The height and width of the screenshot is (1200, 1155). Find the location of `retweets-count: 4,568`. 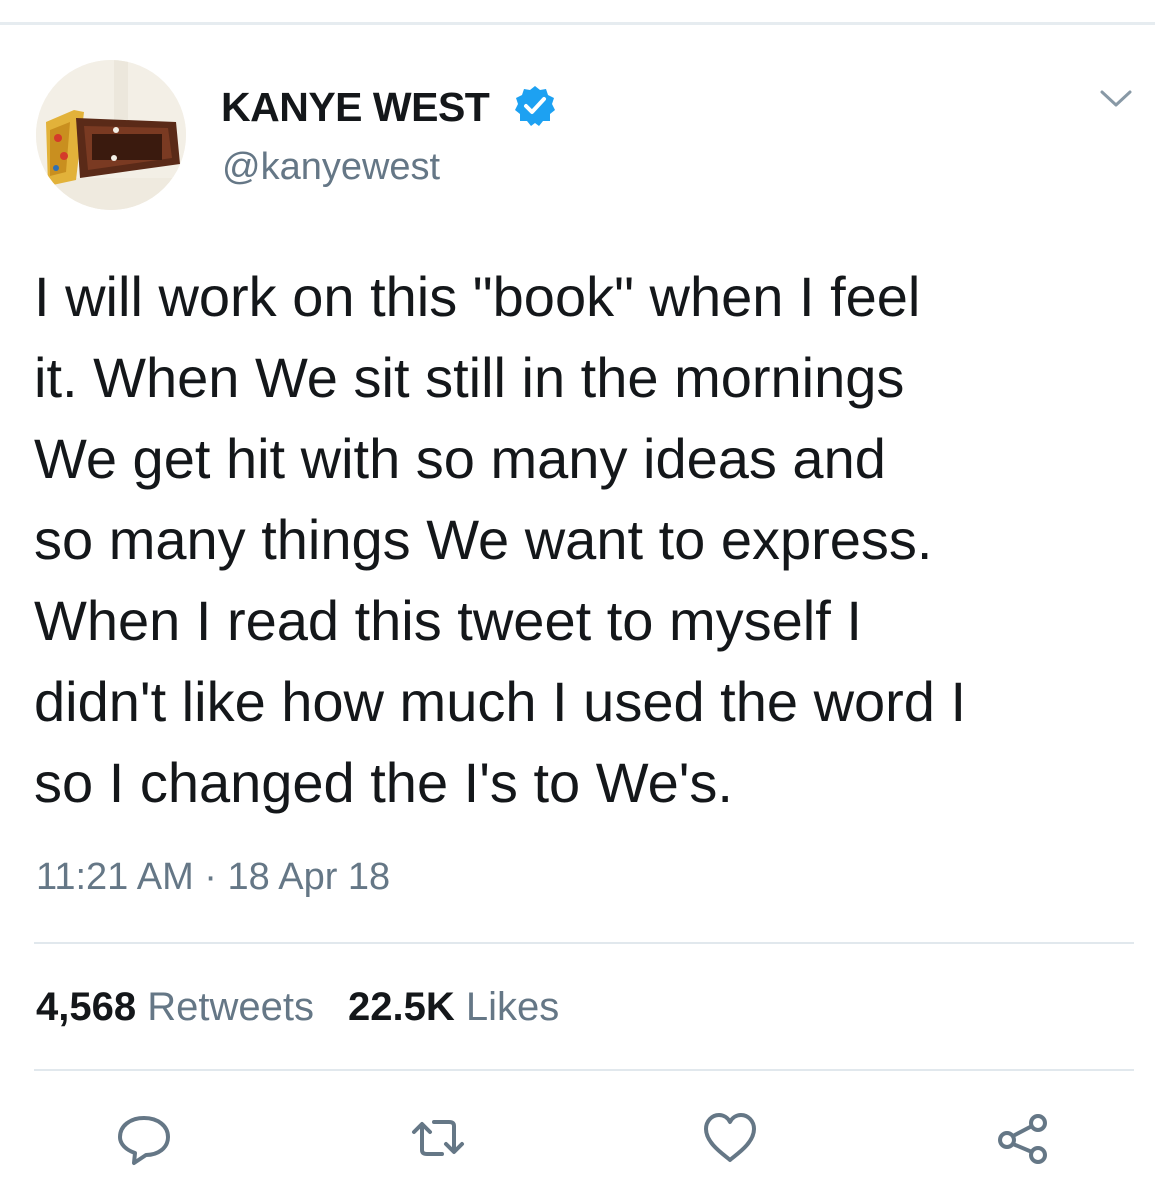

retweets-count: 4,568 is located at coordinates (86, 1007).